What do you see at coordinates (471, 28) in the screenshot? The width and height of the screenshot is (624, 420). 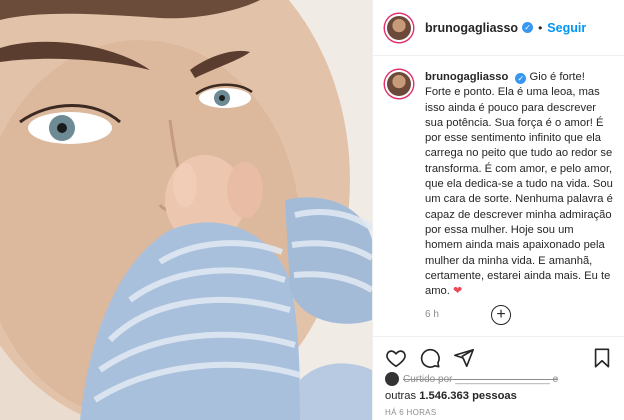 I see `author-username: brunogagliasso` at bounding box center [471, 28].